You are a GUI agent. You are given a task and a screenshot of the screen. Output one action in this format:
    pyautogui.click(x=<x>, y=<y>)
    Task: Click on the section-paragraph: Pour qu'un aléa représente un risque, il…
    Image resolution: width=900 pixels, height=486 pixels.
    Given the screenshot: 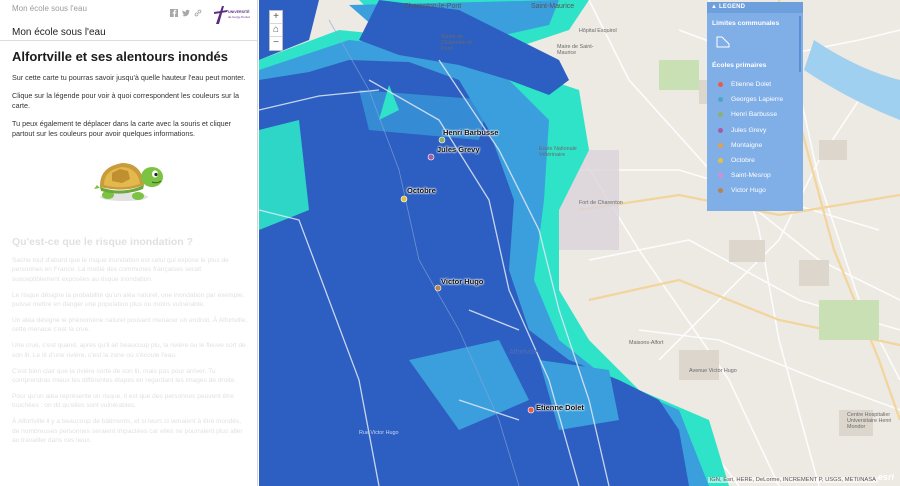 What is the action you would take?
    pyautogui.click(x=123, y=401)
    